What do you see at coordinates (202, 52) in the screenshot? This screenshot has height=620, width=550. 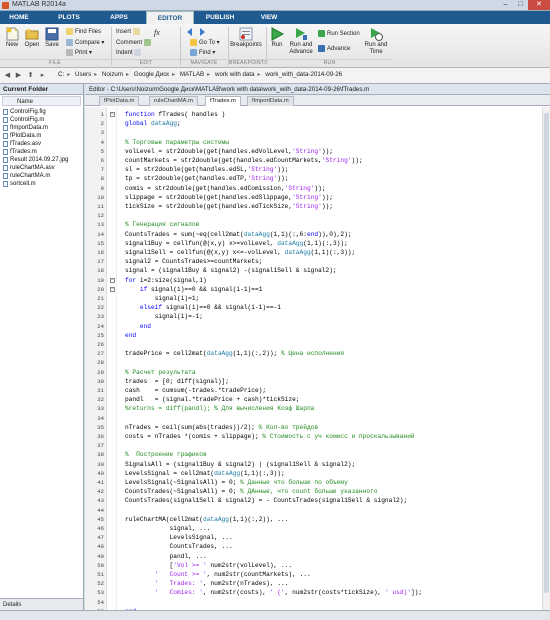 I see `find-button: Find ▾` at bounding box center [202, 52].